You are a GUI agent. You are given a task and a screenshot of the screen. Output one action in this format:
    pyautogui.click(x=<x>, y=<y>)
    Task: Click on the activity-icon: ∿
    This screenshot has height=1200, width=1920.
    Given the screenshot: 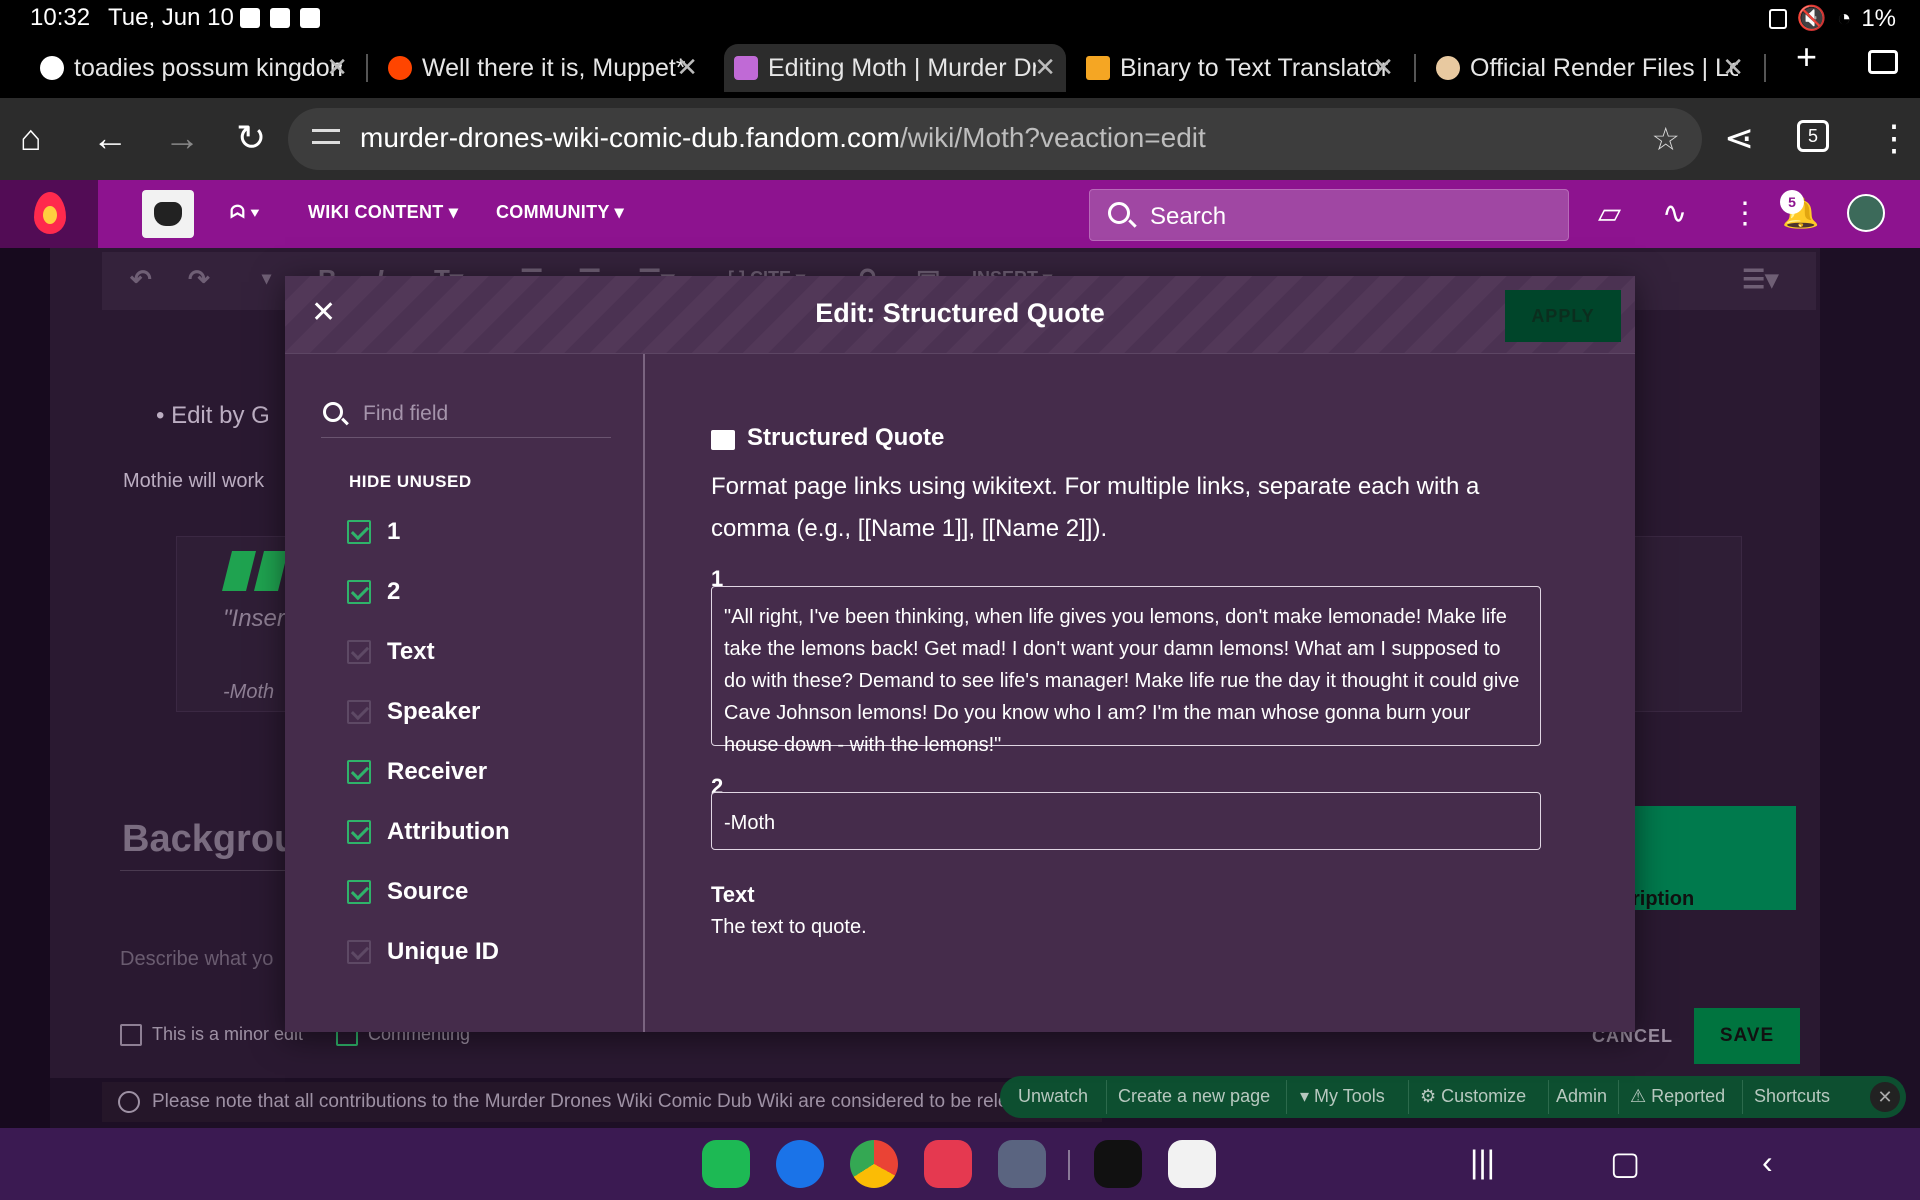 What is the action you would take?
    pyautogui.click(x=1674, y=213)
    